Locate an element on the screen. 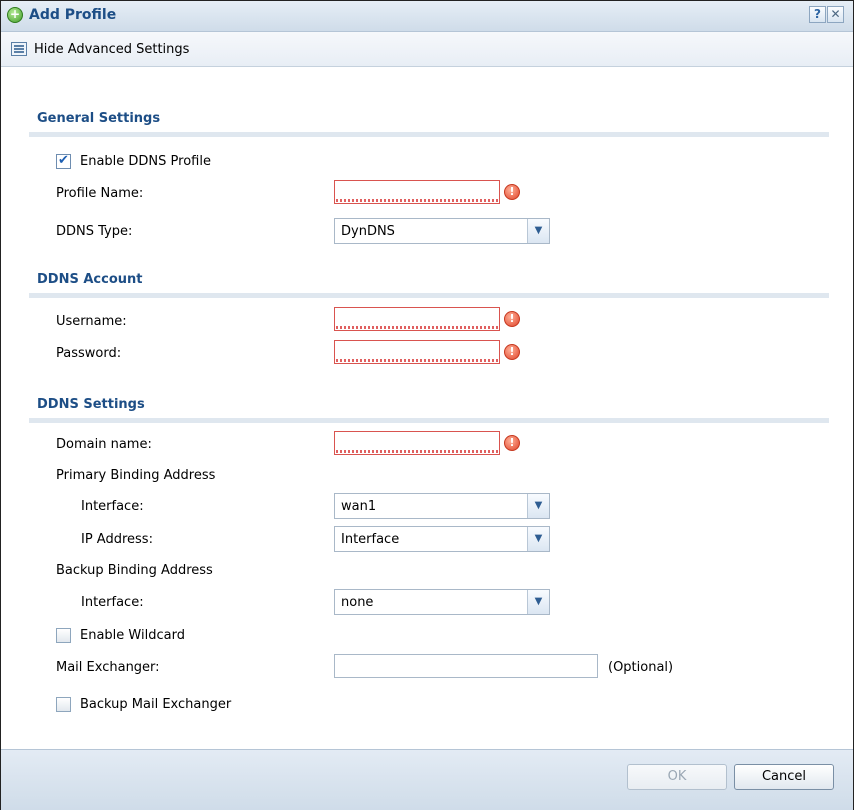  backup-mail-exchanger-checkbox is located at coordinates (63, 704).